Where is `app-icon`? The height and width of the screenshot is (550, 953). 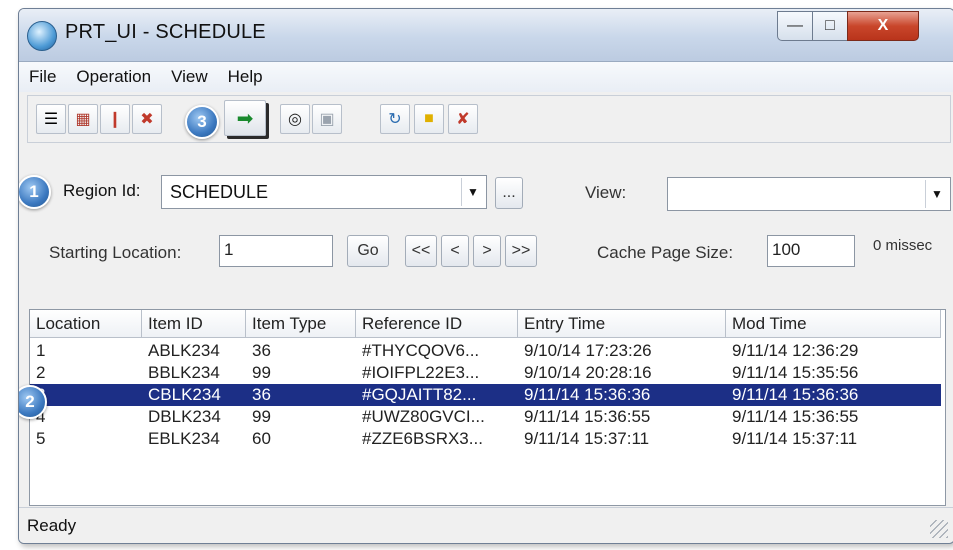 app-icon is located at coordinates (42, 36).